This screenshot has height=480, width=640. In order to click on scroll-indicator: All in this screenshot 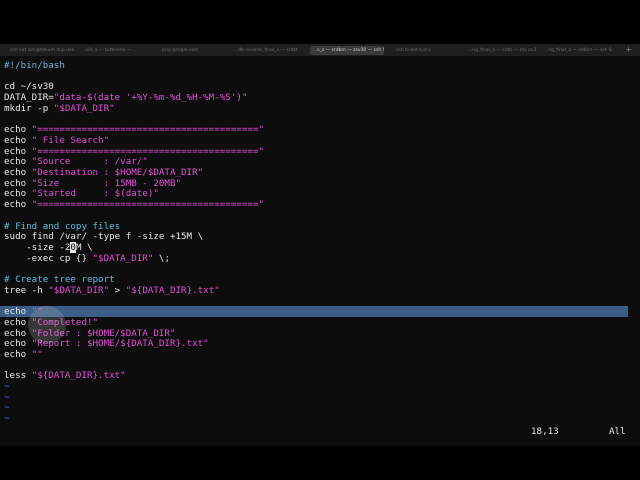, I will do `click(617, 431)`.